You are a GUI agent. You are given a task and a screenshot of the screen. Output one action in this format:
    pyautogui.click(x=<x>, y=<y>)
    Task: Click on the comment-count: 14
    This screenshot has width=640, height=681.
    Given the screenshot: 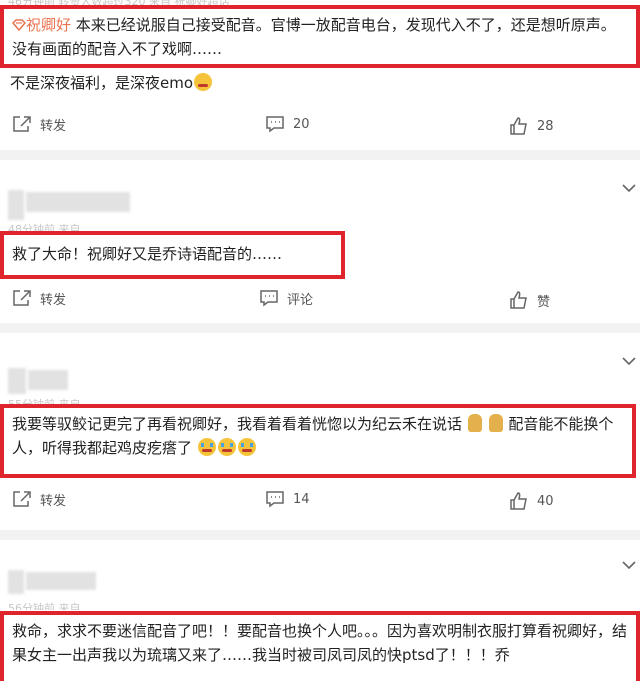 What is the action you would take?
    pyautogui.click(x=301, y=499)
    